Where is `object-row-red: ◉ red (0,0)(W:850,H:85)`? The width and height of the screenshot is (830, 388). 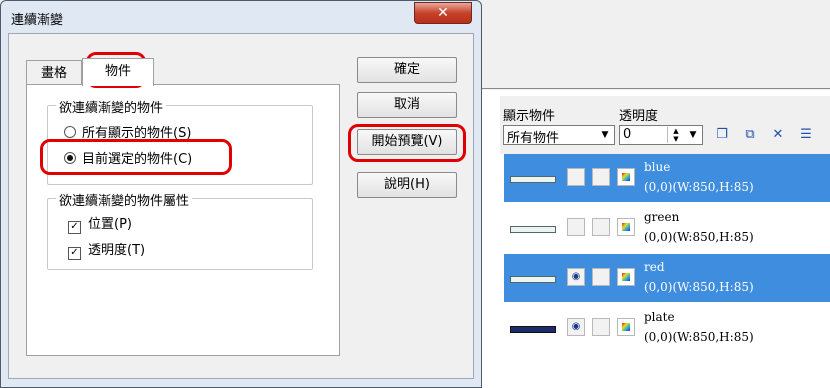 object-row-red: ◉ red (0,0)(W:850,H:85) is located at coordinates (667, 278).